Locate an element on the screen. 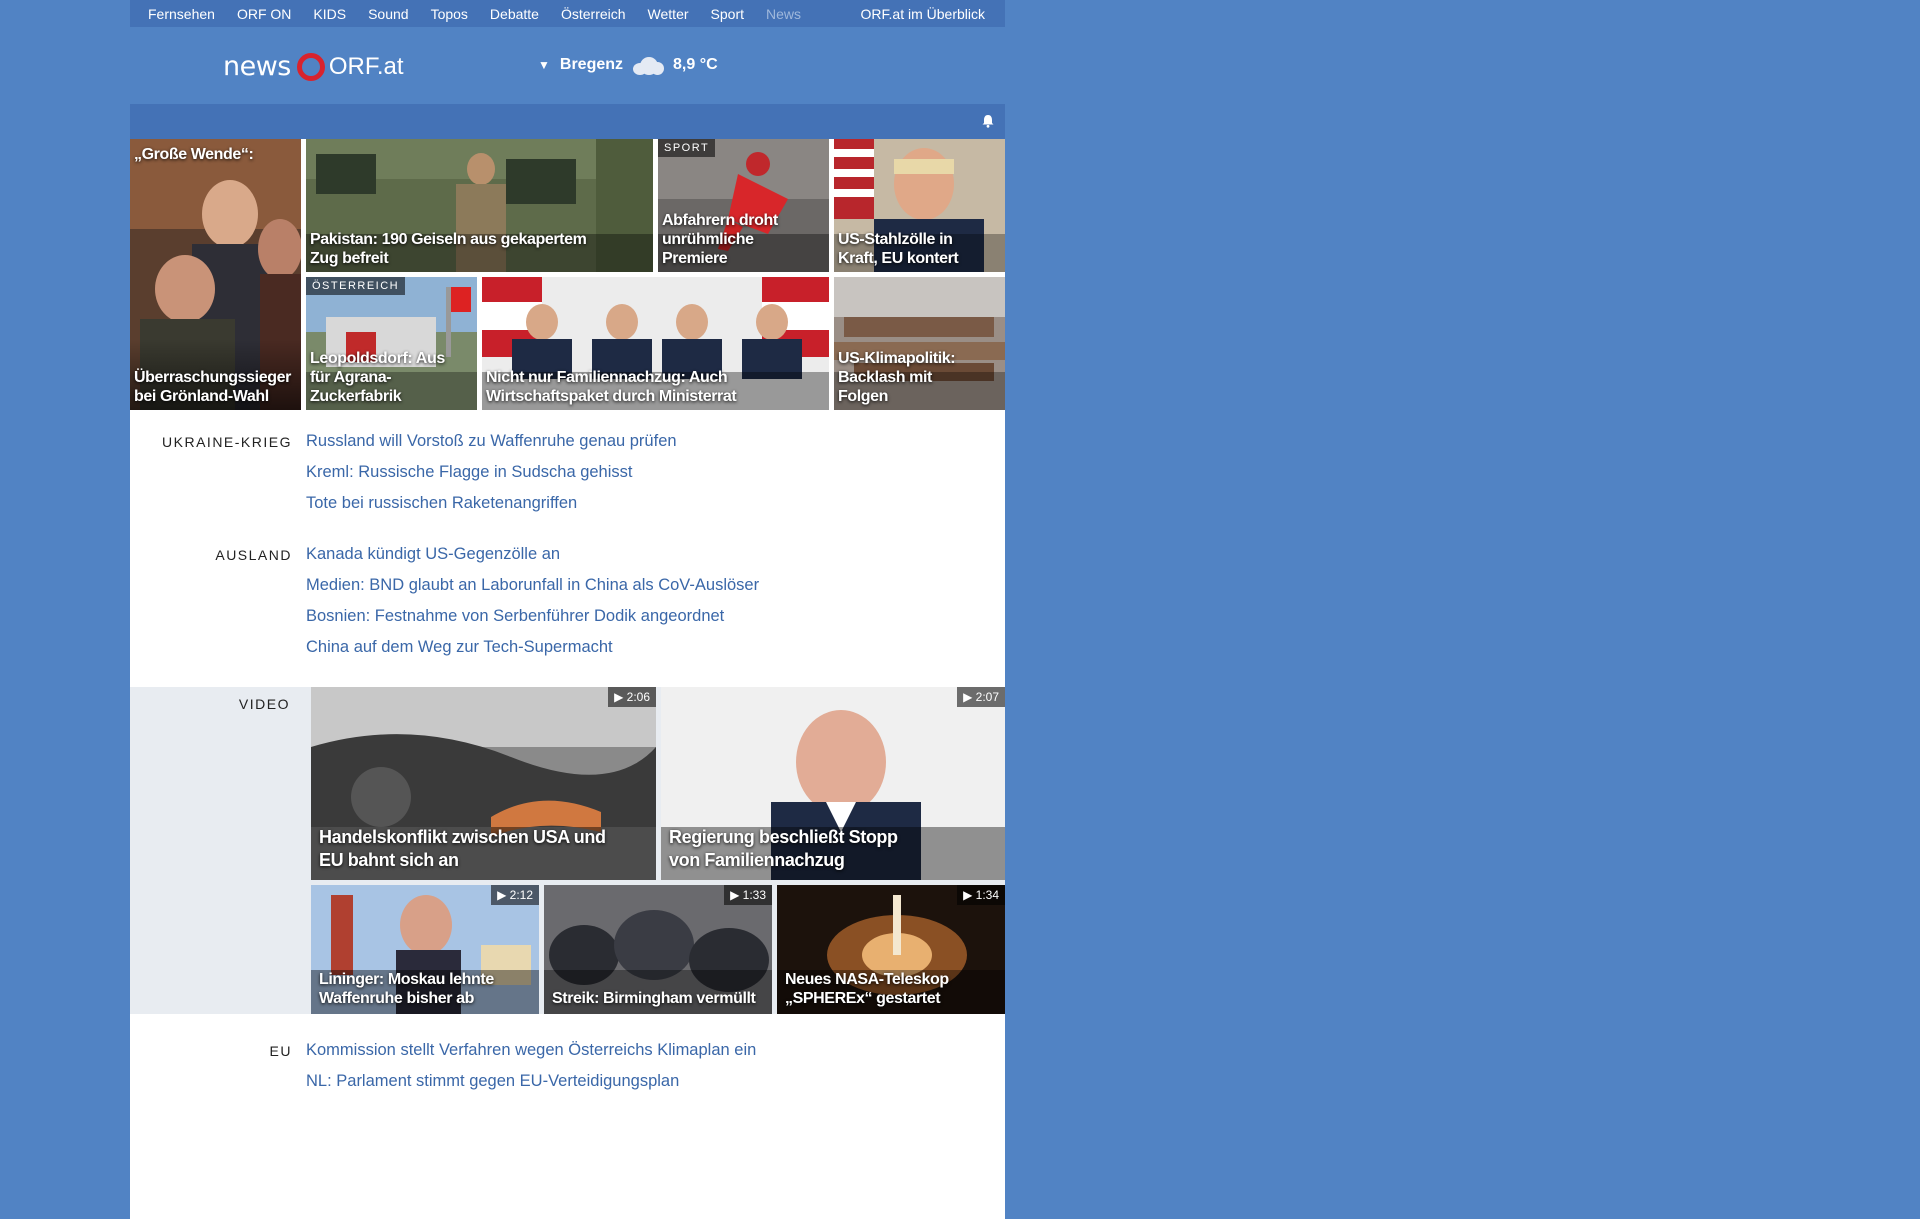  video-duration: ▶ 1:34 is located at coordinates (981, 895).